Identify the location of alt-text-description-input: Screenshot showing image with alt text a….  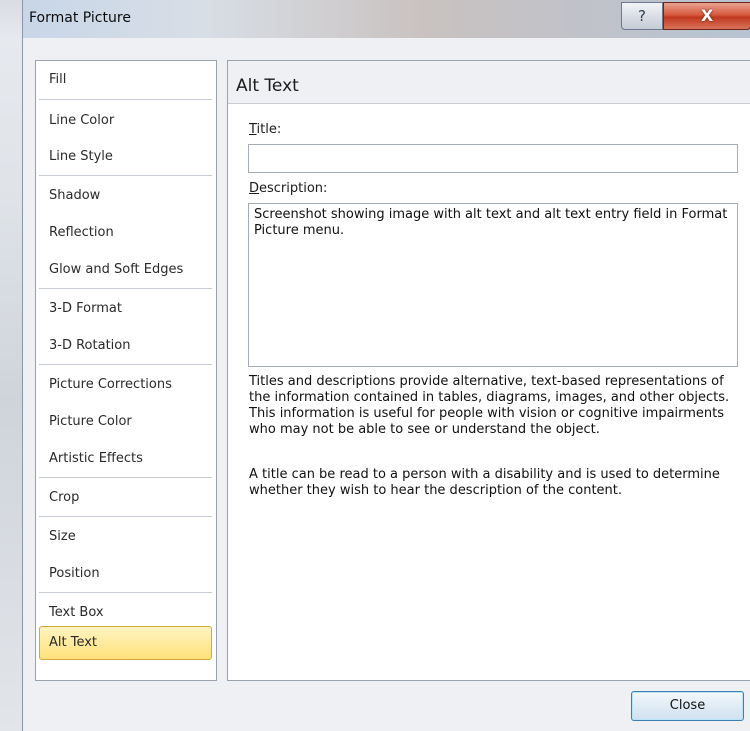
(493, 285).